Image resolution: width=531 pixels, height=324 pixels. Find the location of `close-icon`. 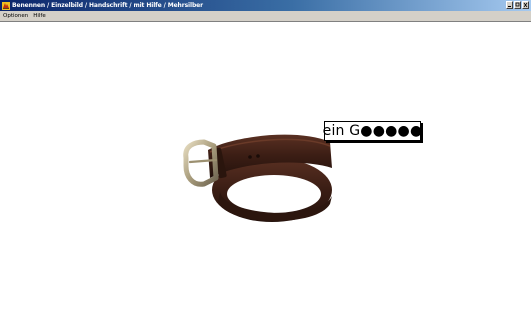

close-icon is located at coordinates (525, 5).